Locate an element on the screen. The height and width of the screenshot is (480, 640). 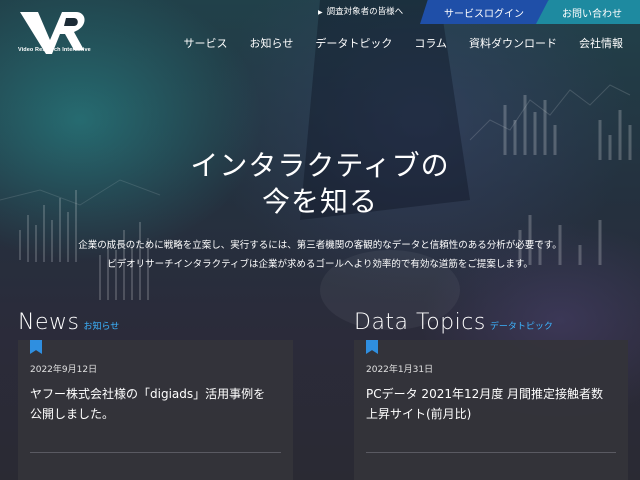
news-subheading: お知らせ is located at coordinates (101, 327).